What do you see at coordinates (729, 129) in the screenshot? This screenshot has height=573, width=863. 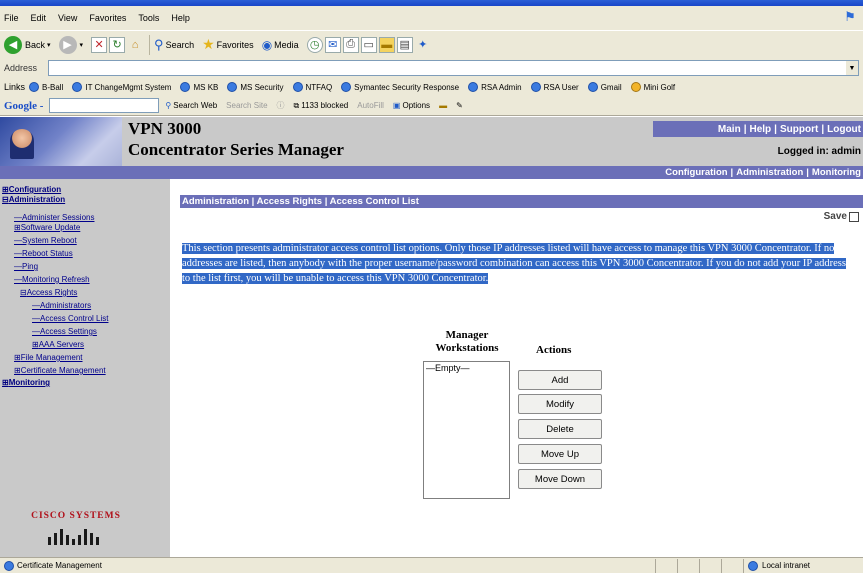 I see `main-link: Main` at bounding box center [729, 129].